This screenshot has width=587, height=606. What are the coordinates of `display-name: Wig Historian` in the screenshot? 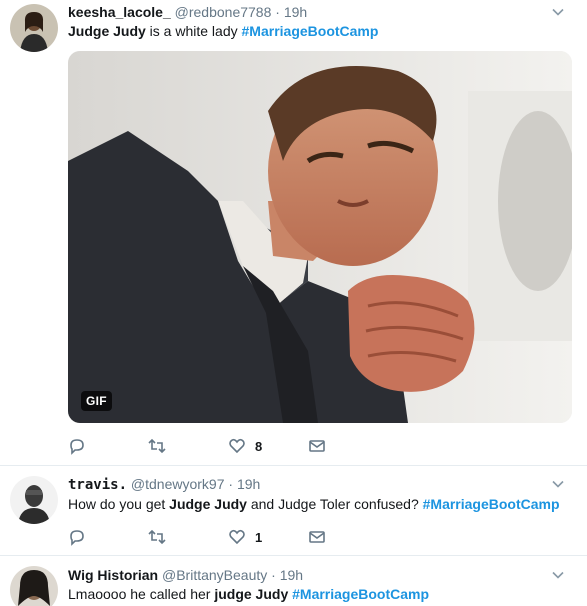 It's located at (113, 575).